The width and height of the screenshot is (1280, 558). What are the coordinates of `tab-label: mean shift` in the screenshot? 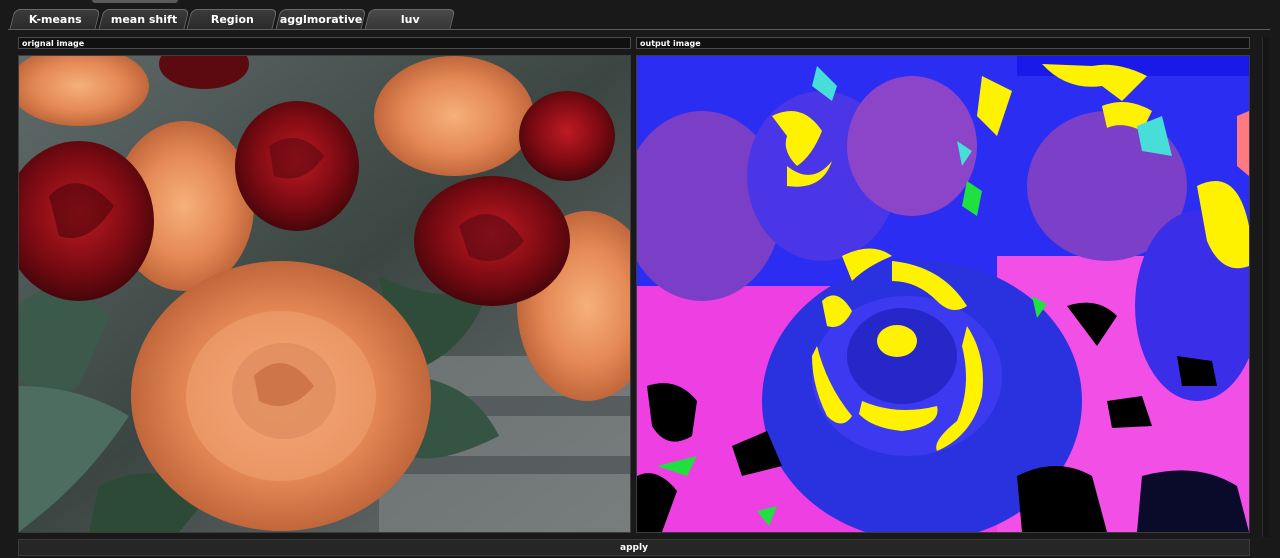 It's located at (143, 19).